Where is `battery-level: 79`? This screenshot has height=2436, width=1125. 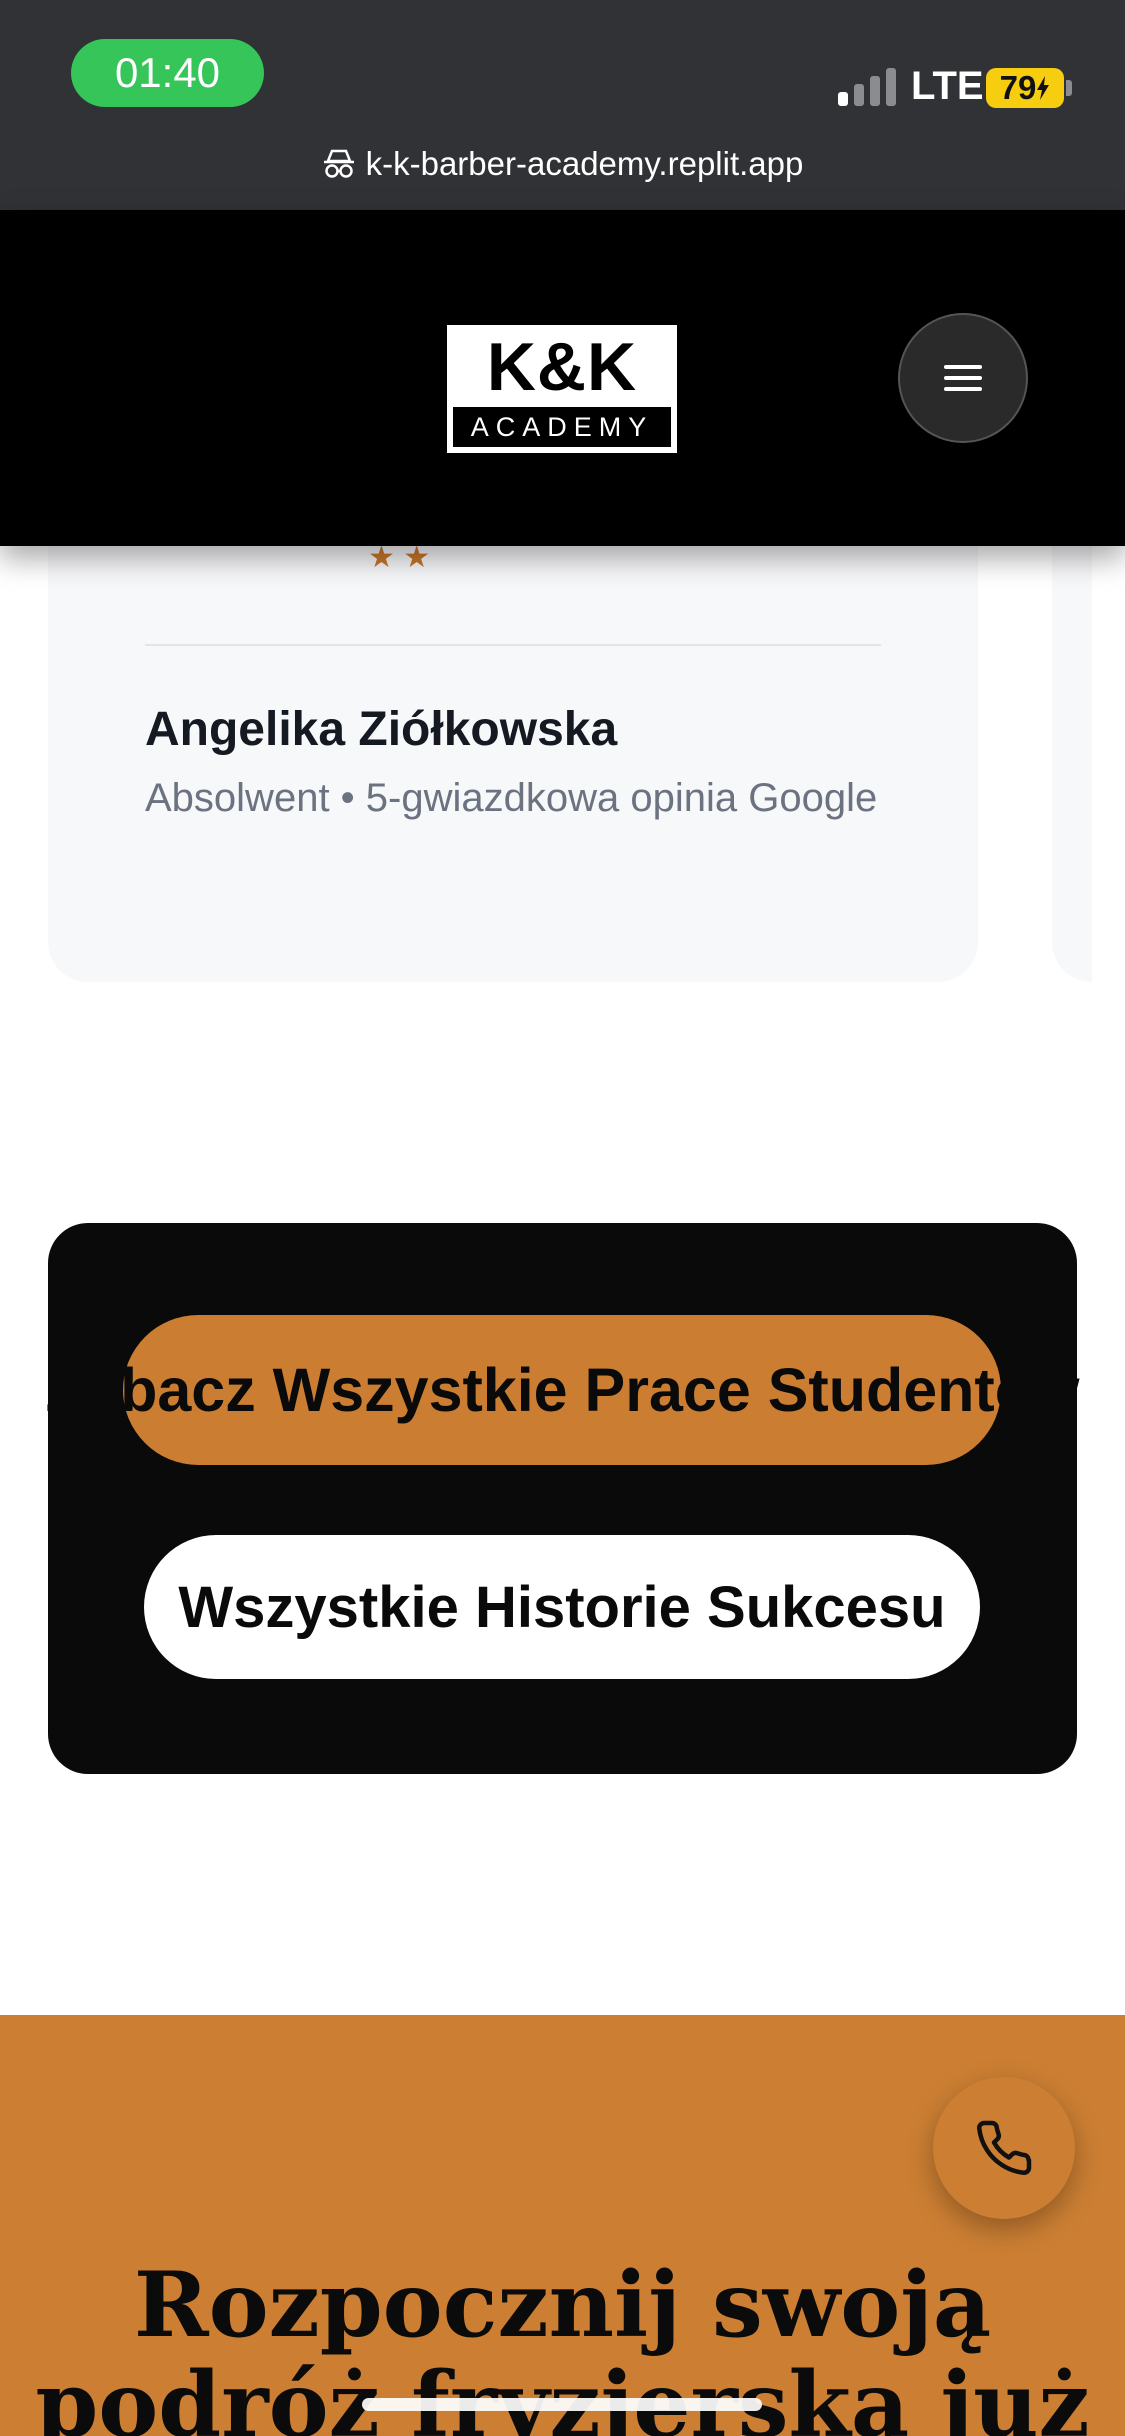
battery-level: 79 is located at coordinates (1018, 87).